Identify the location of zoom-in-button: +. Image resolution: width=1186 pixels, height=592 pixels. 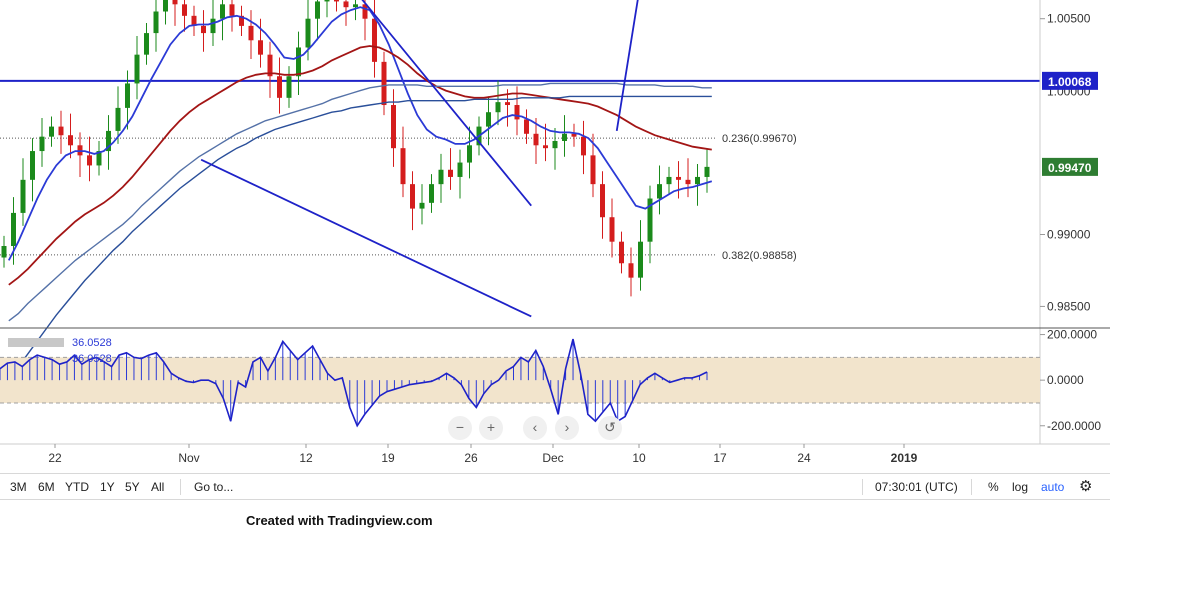
(491, 428).